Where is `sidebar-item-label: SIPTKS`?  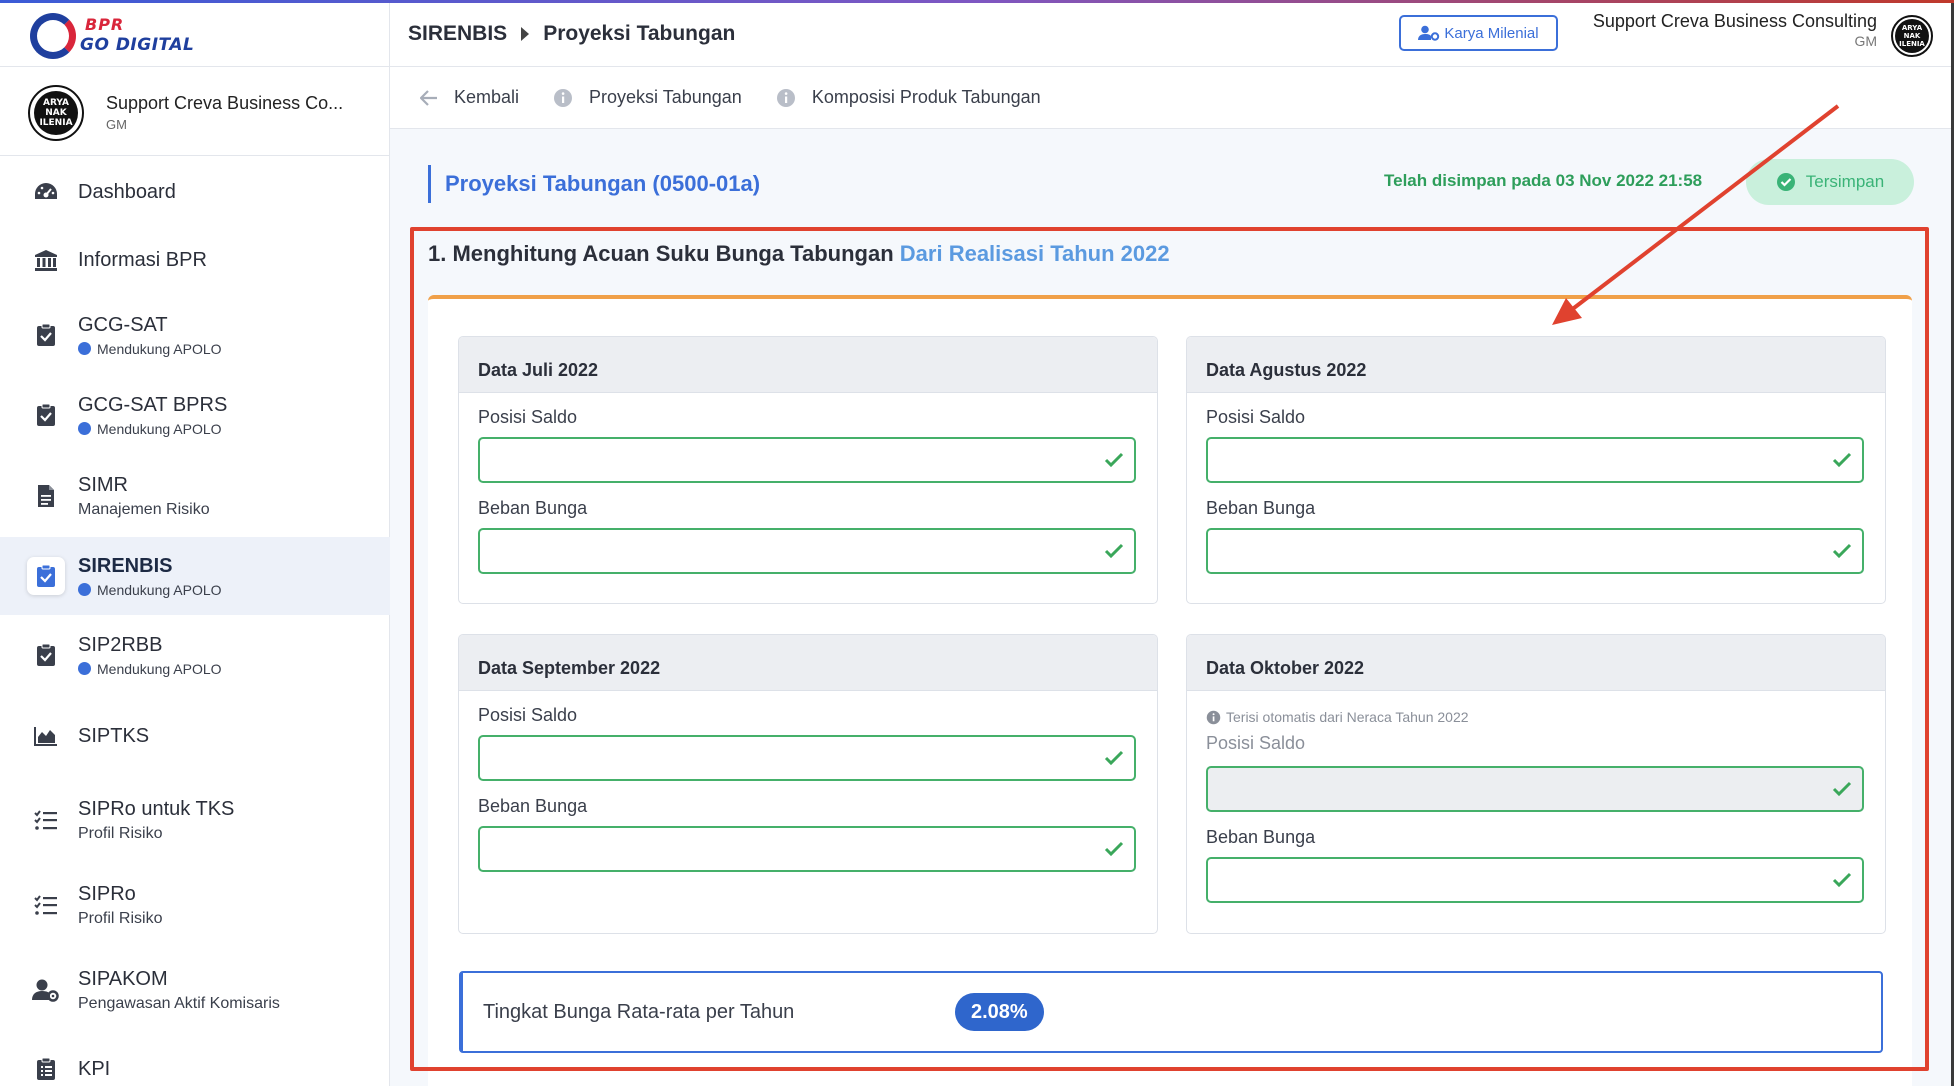
sidebar-item-label: SIPTKS is located at coordinates (114, 735).